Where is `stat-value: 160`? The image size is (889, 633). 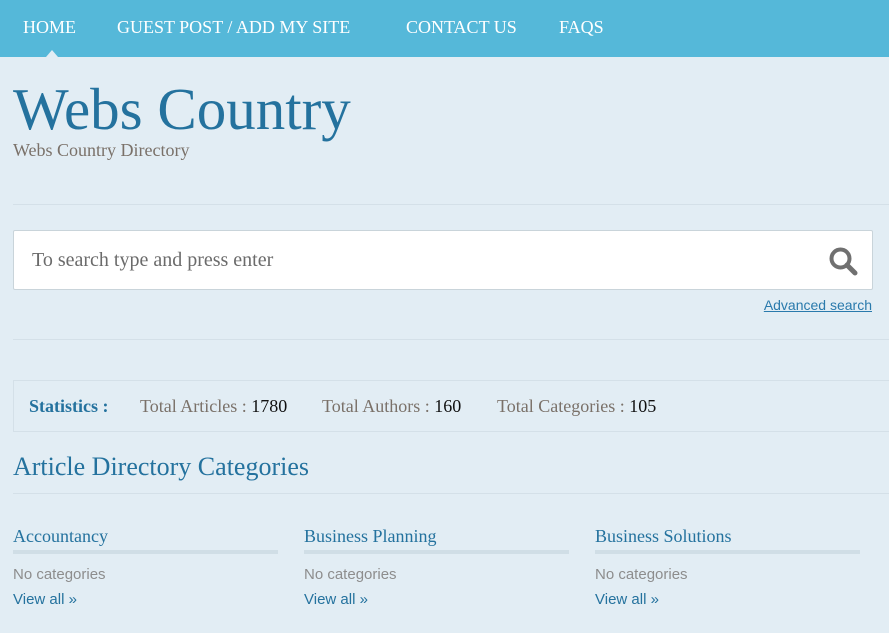
stat-value: 160 is located at coordinates (448, 406).